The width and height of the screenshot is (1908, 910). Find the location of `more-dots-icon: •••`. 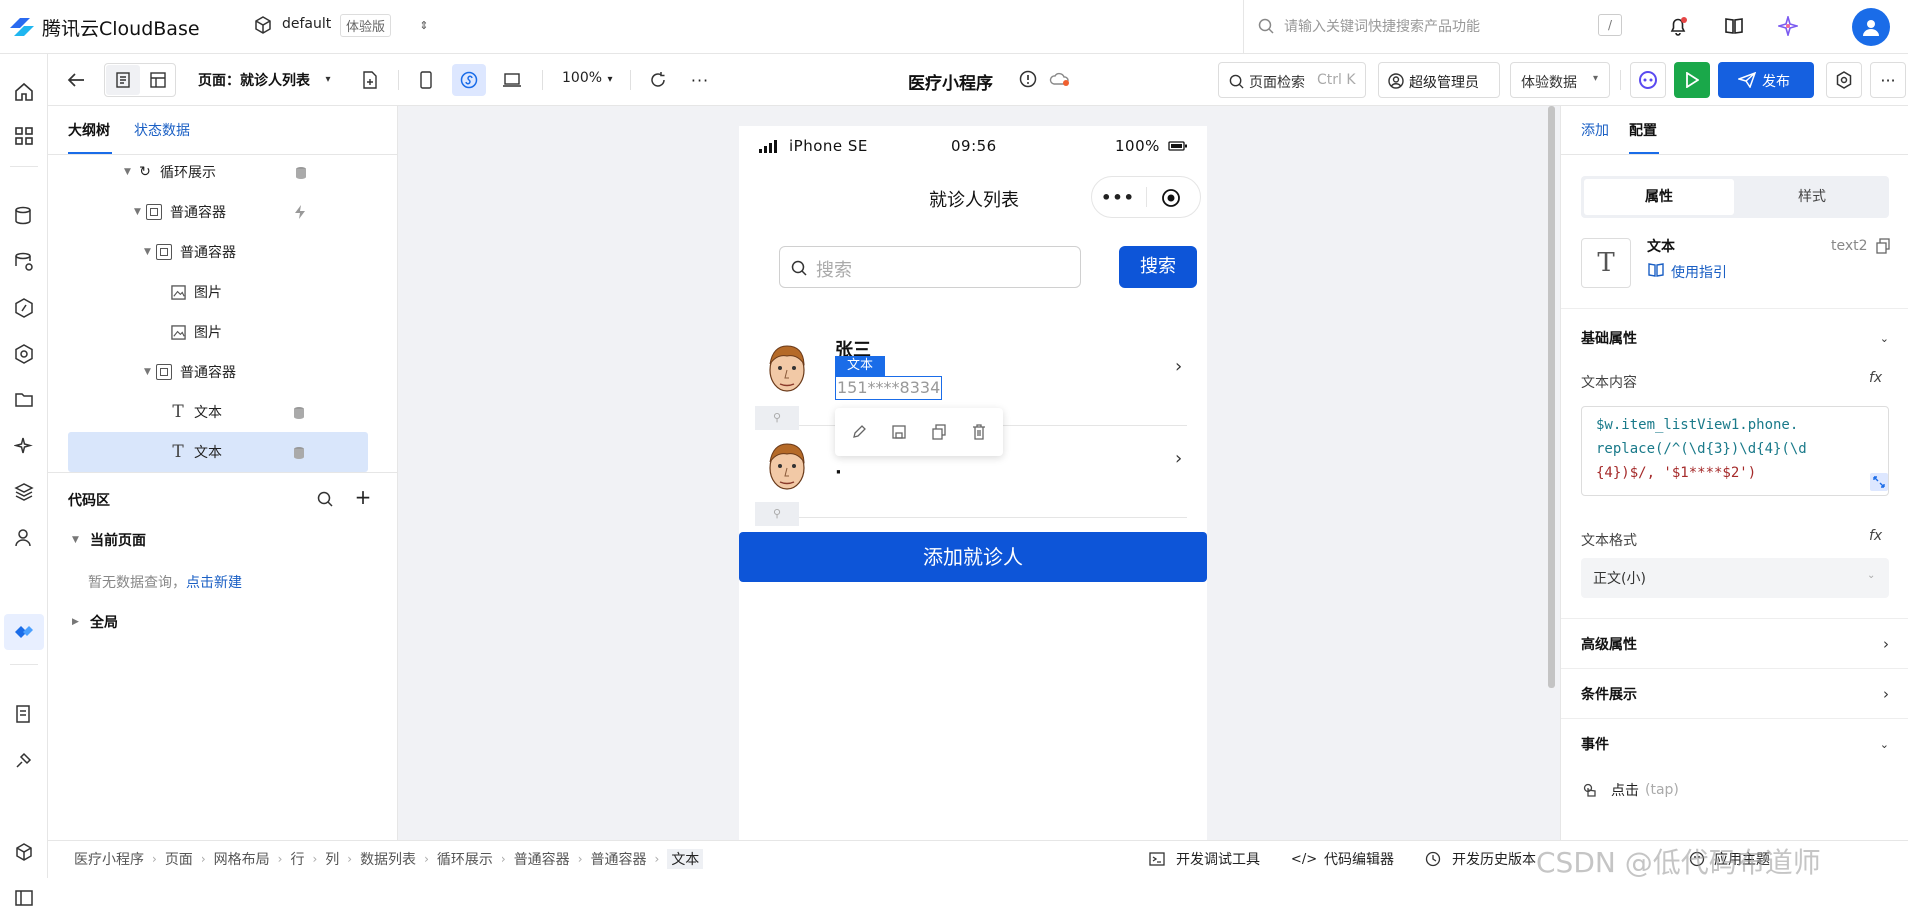

more-dots-icon: ••• is located at coordinates (1117, 197).